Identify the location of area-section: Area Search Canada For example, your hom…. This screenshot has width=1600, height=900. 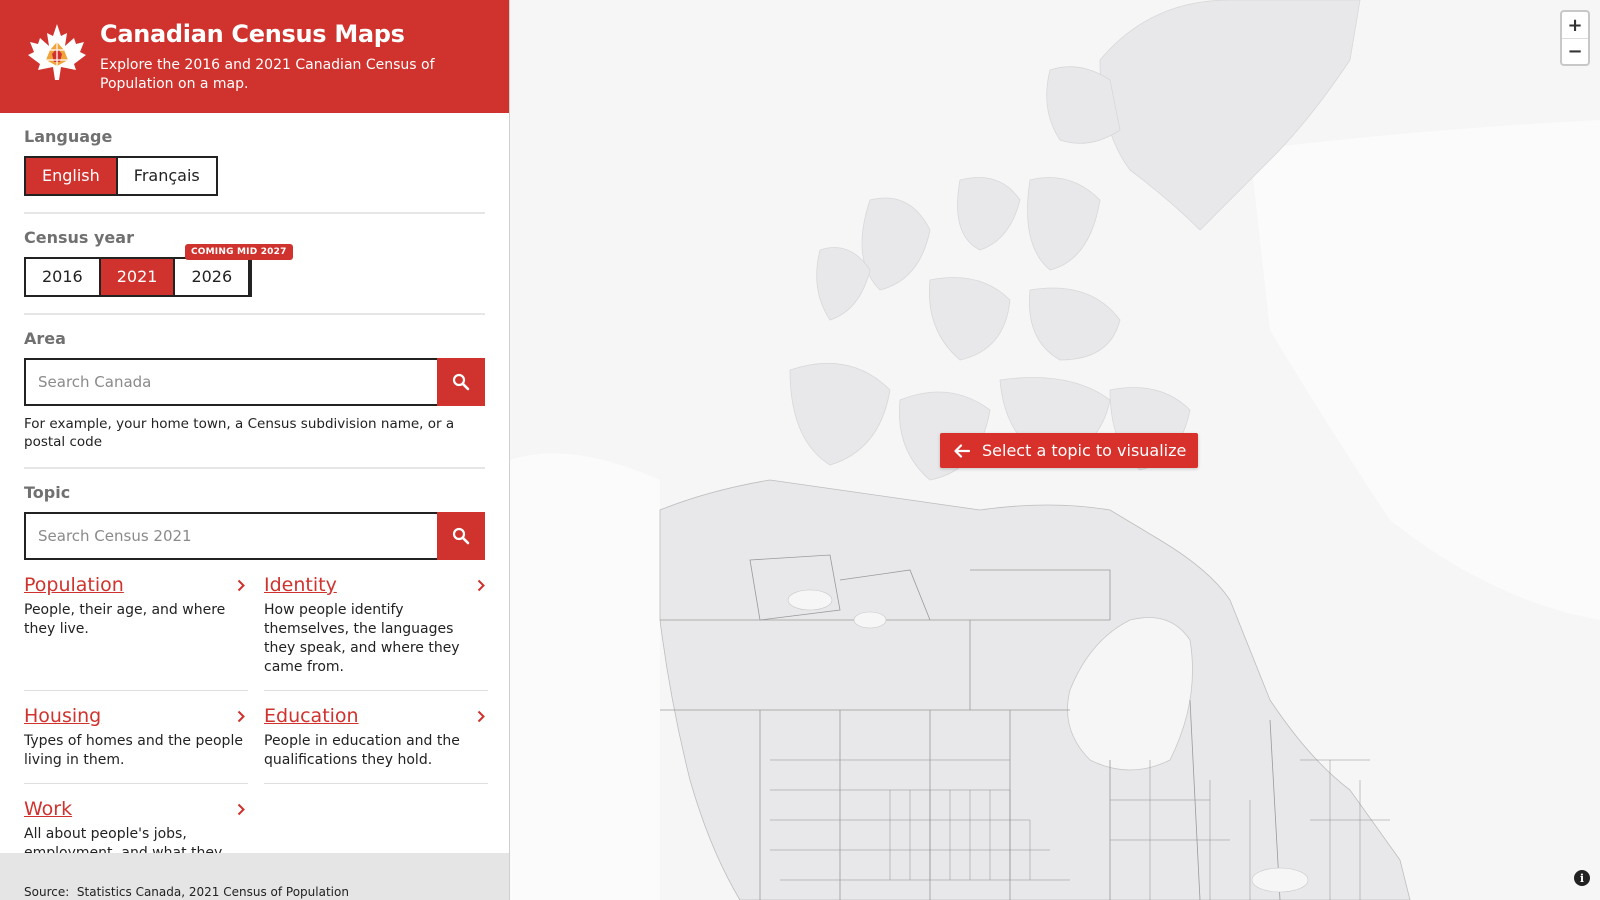
(254, 392).